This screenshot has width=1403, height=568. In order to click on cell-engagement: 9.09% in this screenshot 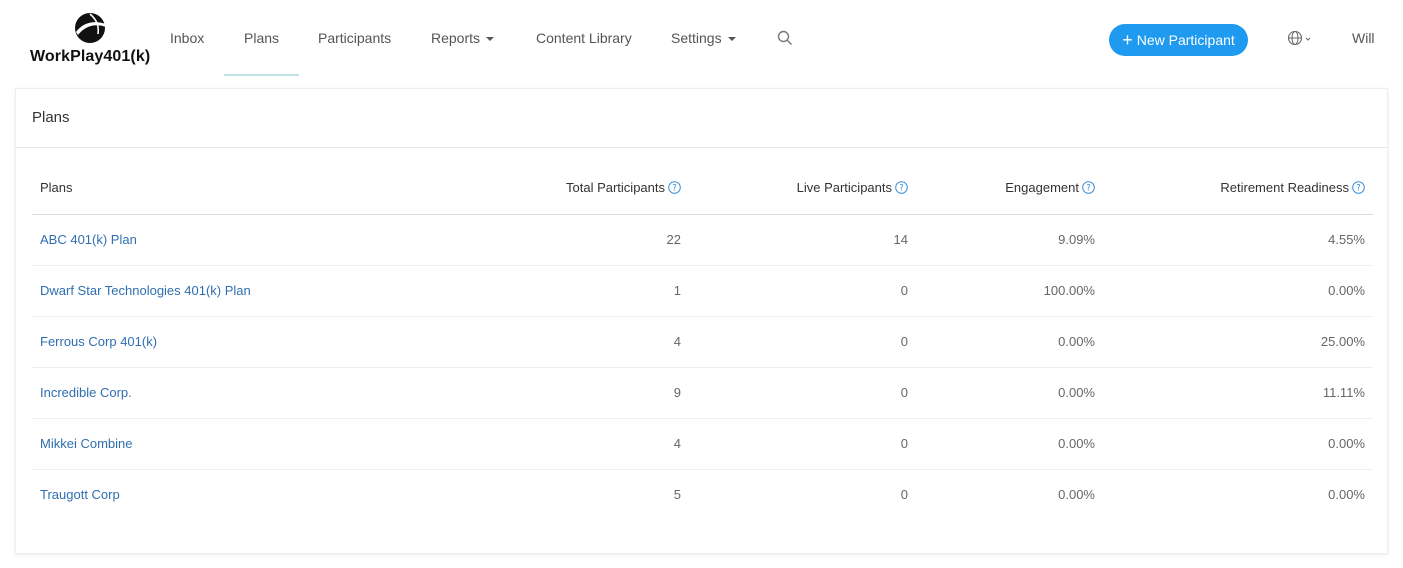, I will do `click(1001, 240)`.